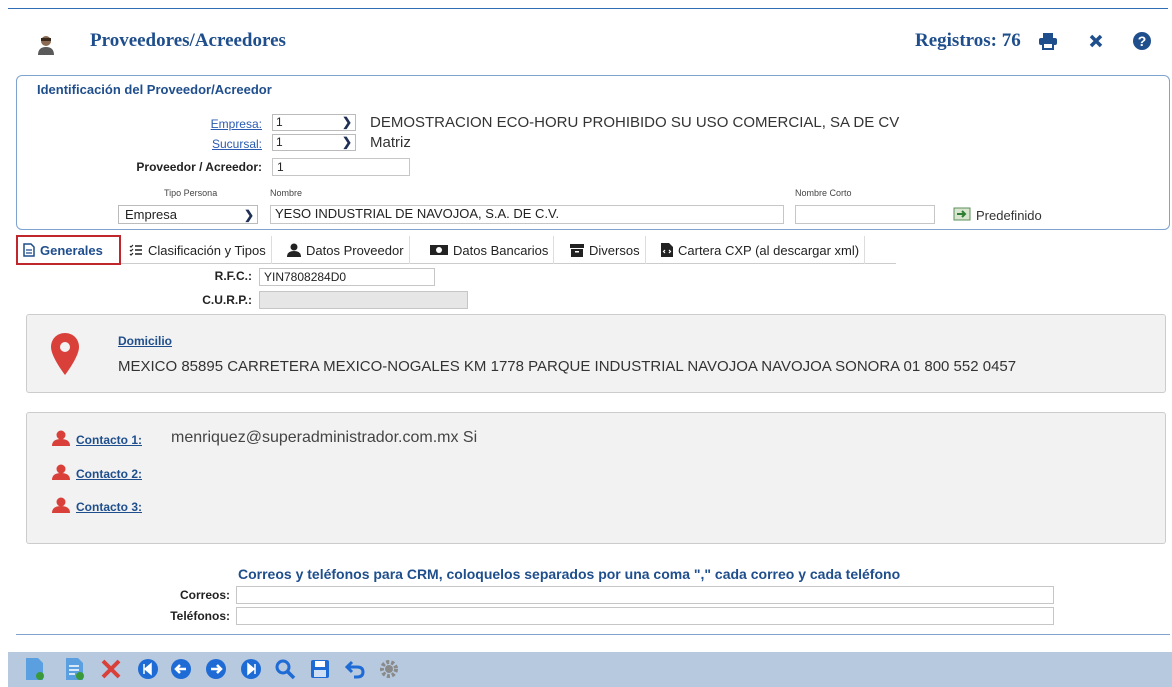 The image size is (1172, 687). What do you see at coordinates (154, 89) in the screenshot?
I see `section-title: Identificación del Proveedor/Acreedor` at bounding box center [154, 89].